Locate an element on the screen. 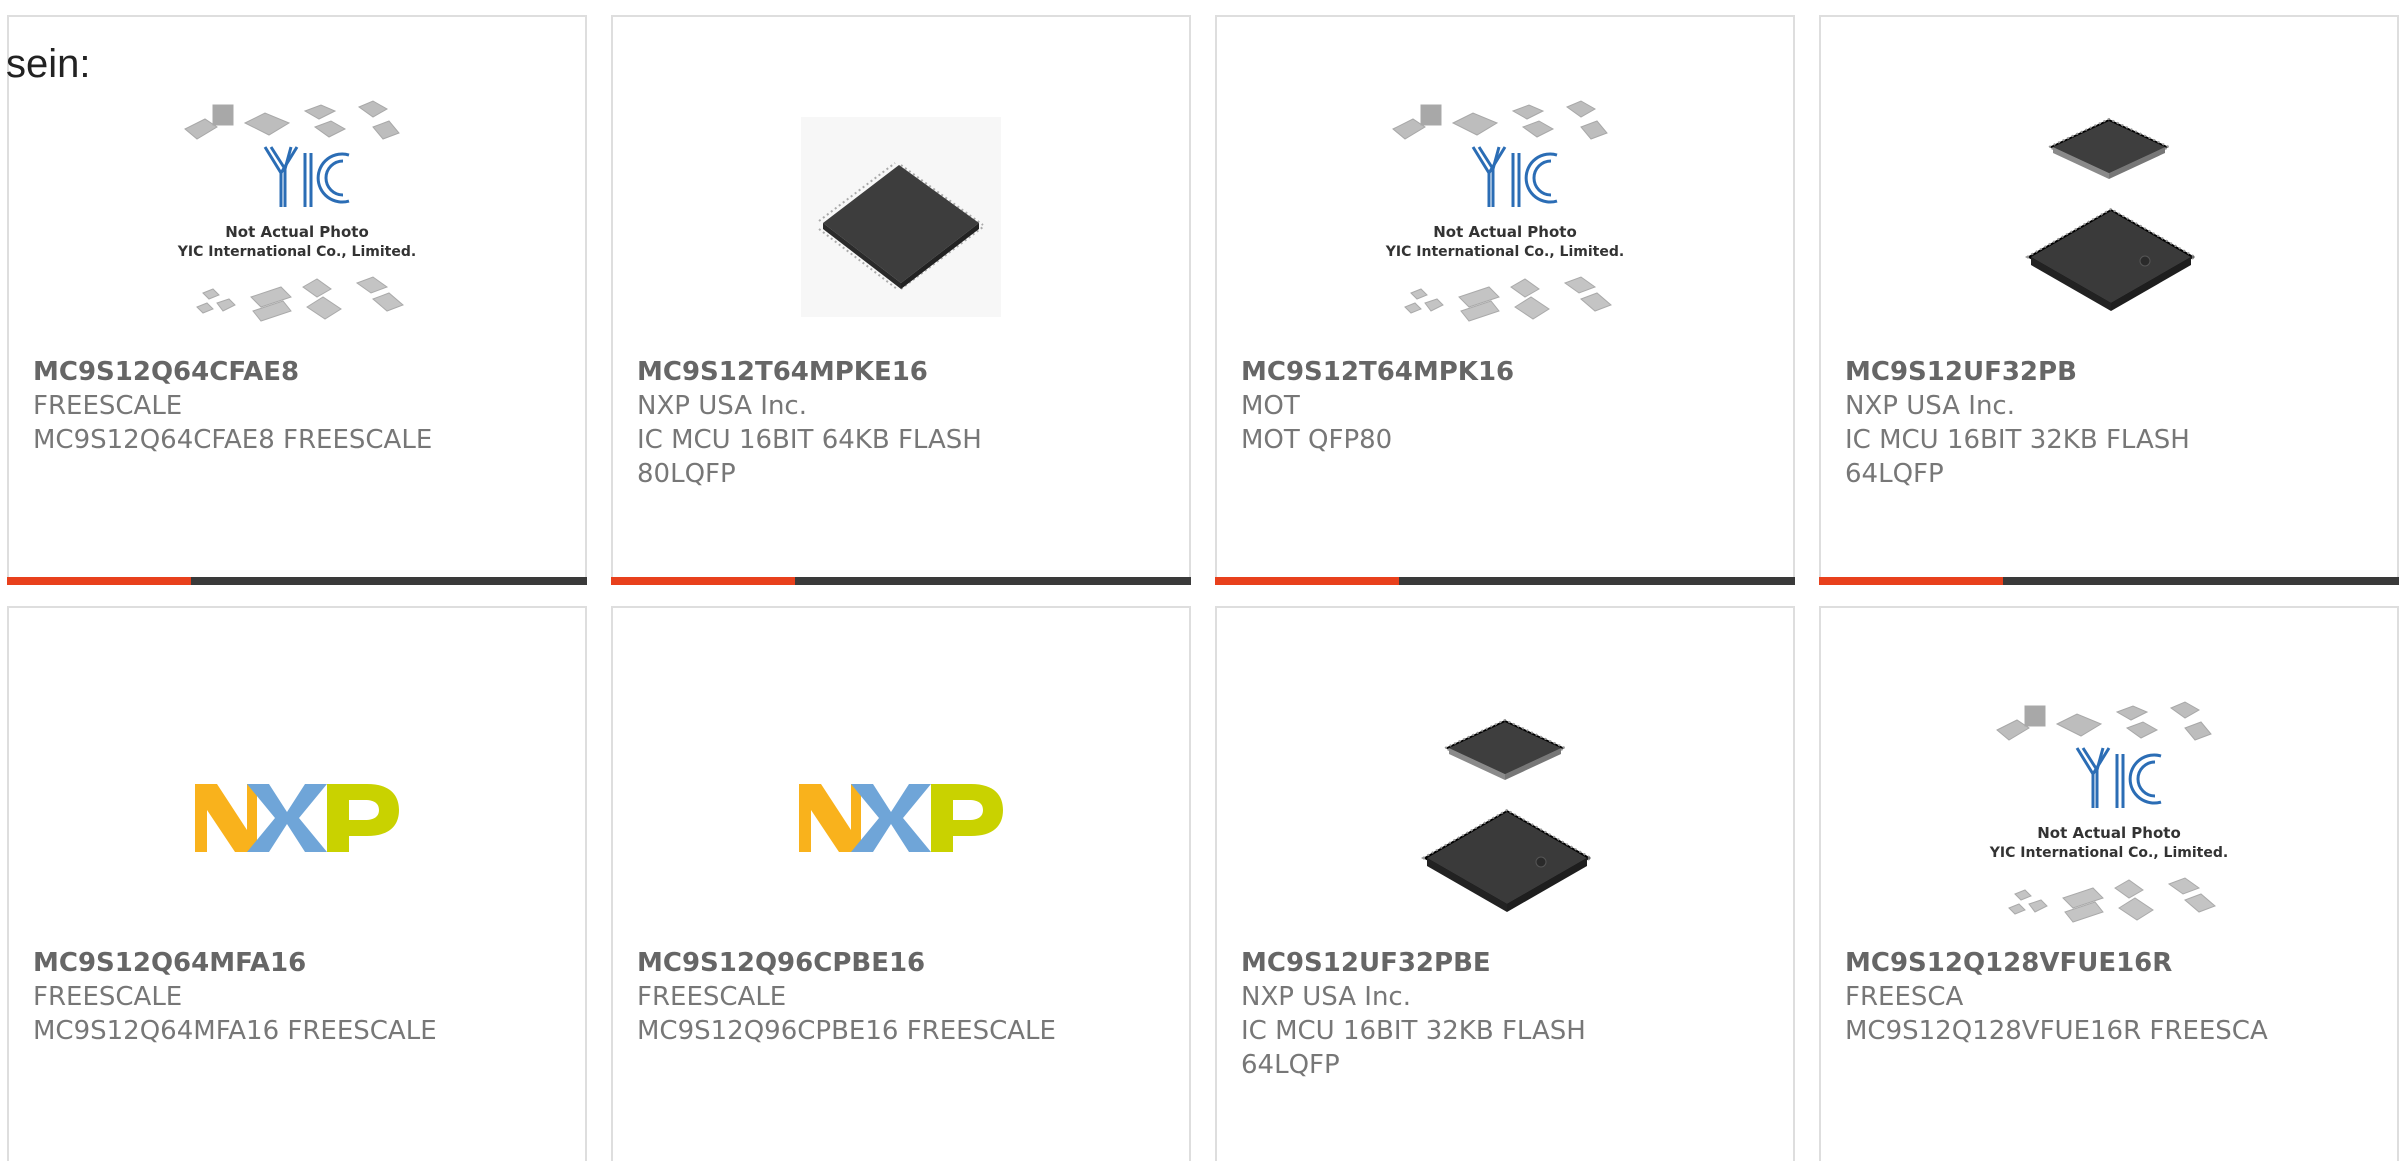 Image resolution: width=2400 pixels, height=1161 pixels. product-description: MC9S12Q64MFA16 FREESCALE is located at coordinates (235, 1031).